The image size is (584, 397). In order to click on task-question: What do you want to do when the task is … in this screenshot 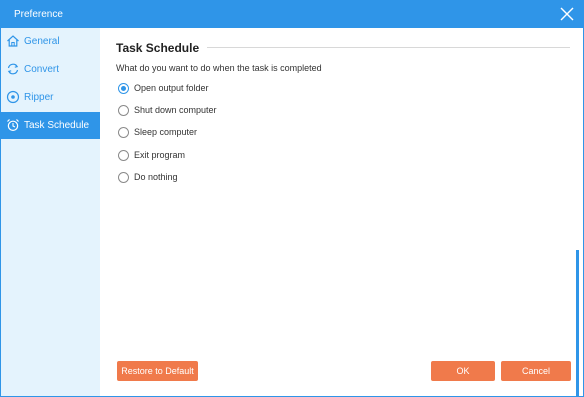, I will do `click(219, 68)`.